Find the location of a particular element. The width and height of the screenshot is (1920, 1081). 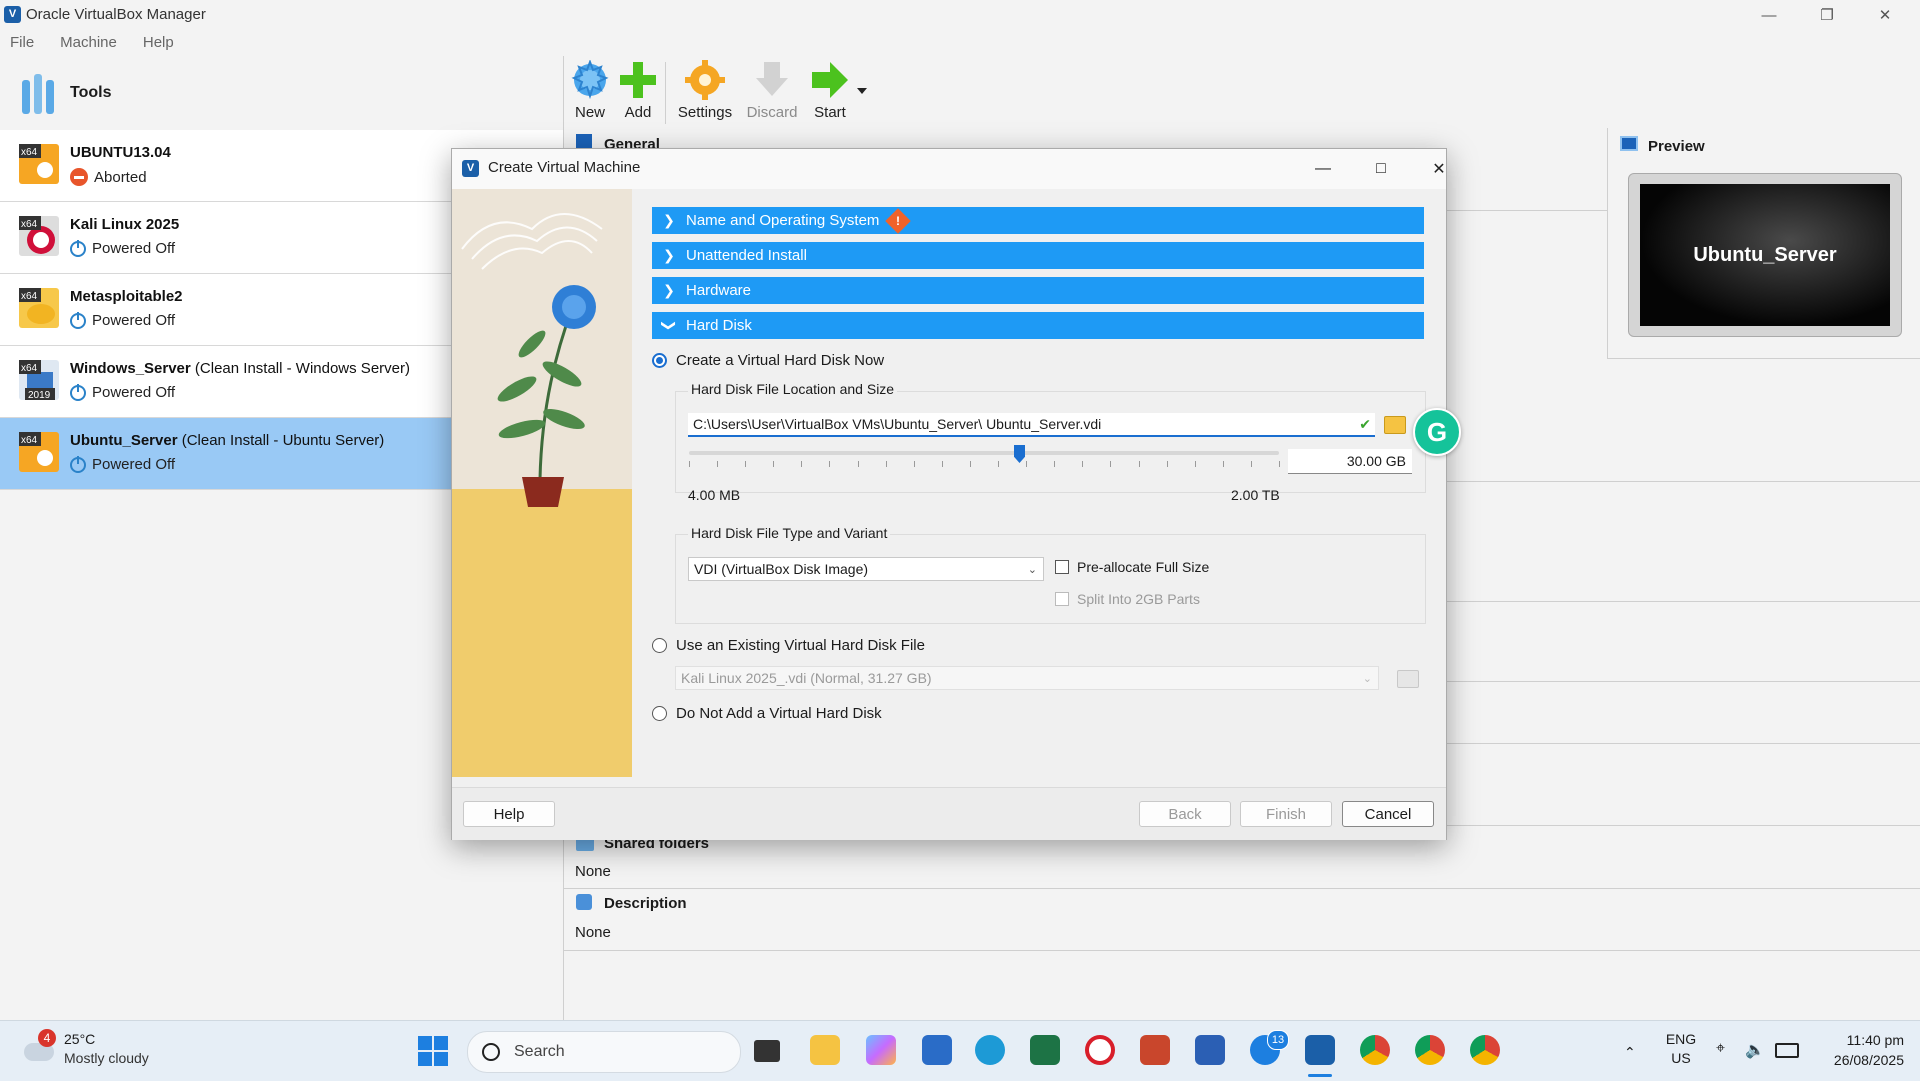

menubar: File Machine Help is located at coordinates (960, 43).